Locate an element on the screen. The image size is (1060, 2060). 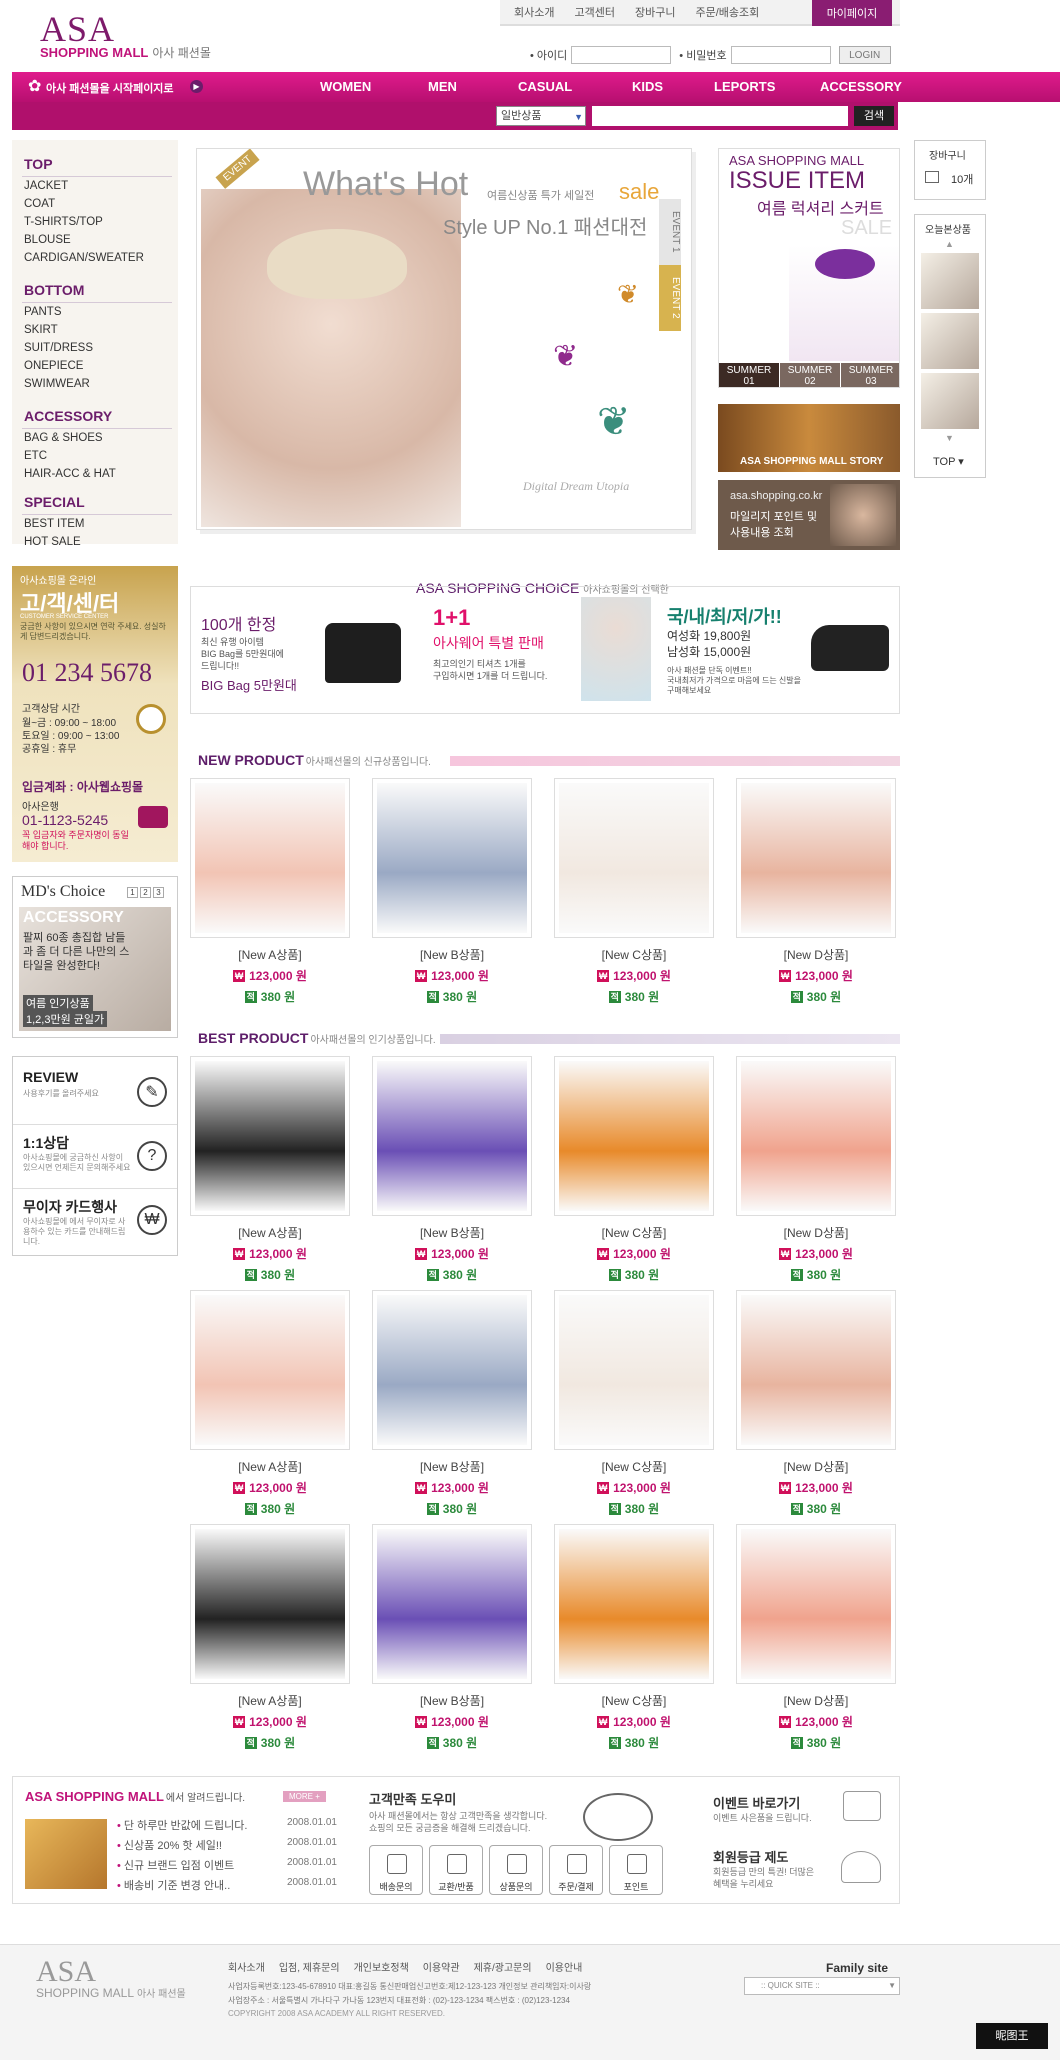
category-item: COAT is located at coordinates (39, 204).